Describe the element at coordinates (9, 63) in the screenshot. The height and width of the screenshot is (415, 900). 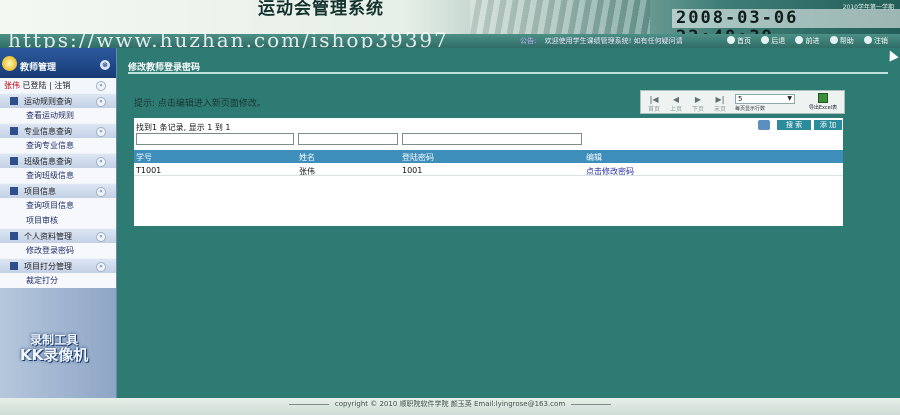
I see `user-badge-icon` at that location.